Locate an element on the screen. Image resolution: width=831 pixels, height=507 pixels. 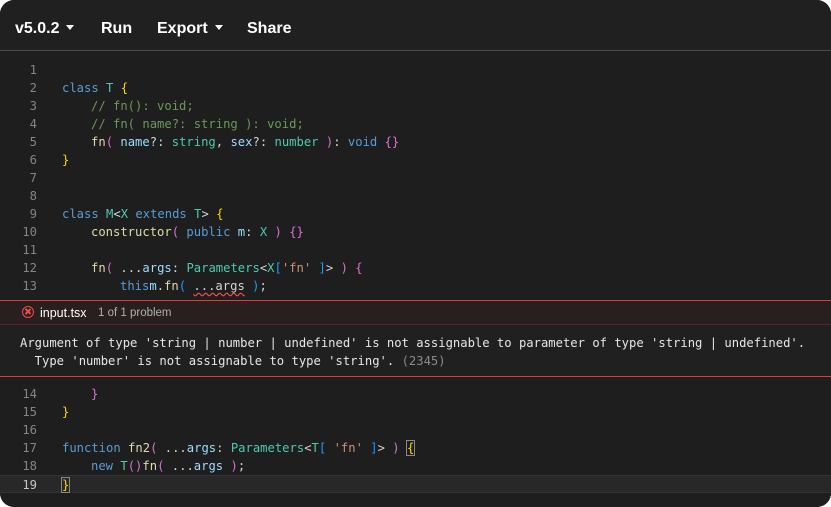
code-line: 11 is located at coordinates (415, 250).